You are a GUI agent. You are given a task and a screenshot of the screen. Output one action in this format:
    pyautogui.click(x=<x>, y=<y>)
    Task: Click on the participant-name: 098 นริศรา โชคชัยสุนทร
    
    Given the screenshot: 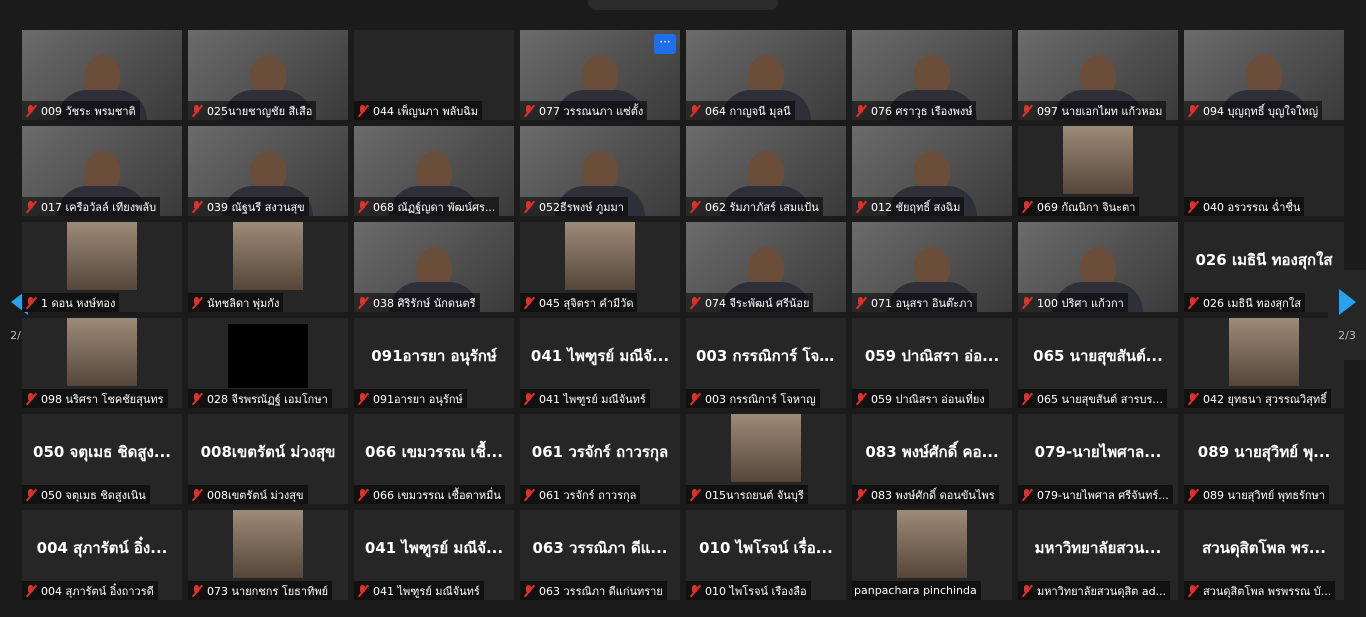 What is the action you would take?
    pyautogui.click(x=102, y=399)
    